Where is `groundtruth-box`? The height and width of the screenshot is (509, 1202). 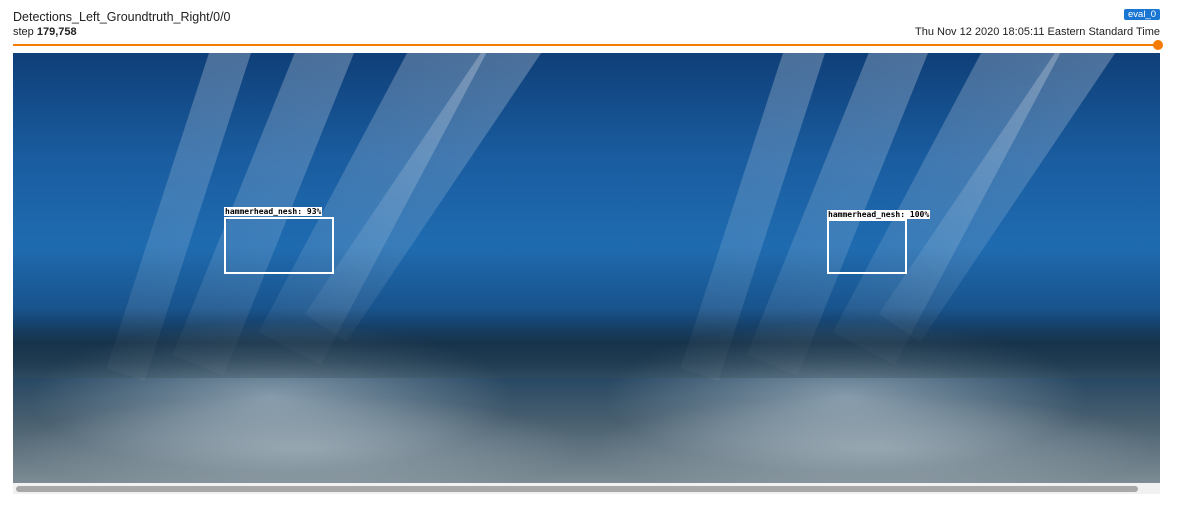
groundtruth-box is located at coordinates (867, 246).